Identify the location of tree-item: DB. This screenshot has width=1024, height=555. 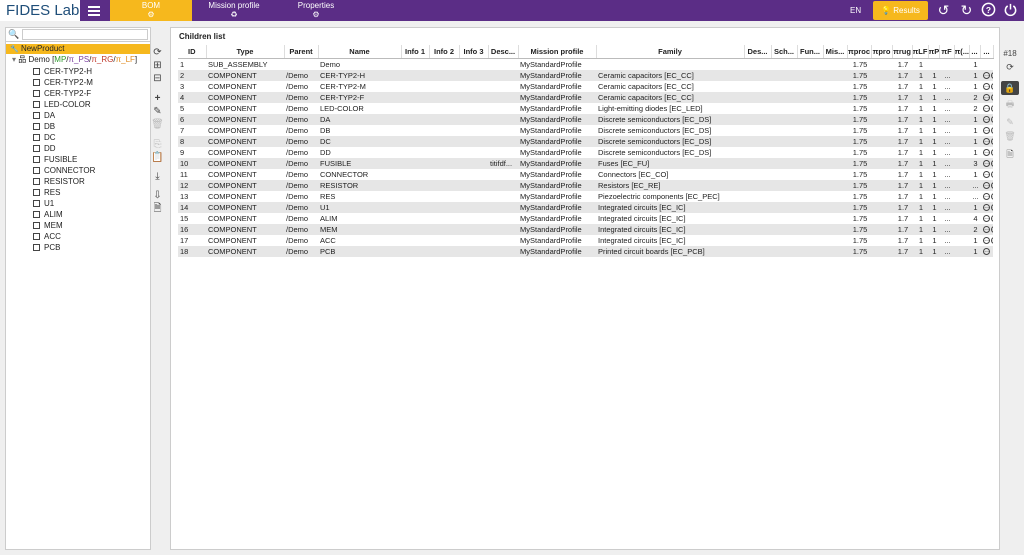
(64, 126).